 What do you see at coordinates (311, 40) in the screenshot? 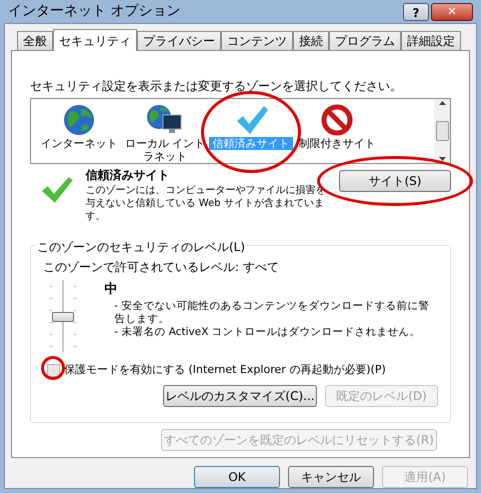
I see `tab: 接続` at bounding box center [311, 40].